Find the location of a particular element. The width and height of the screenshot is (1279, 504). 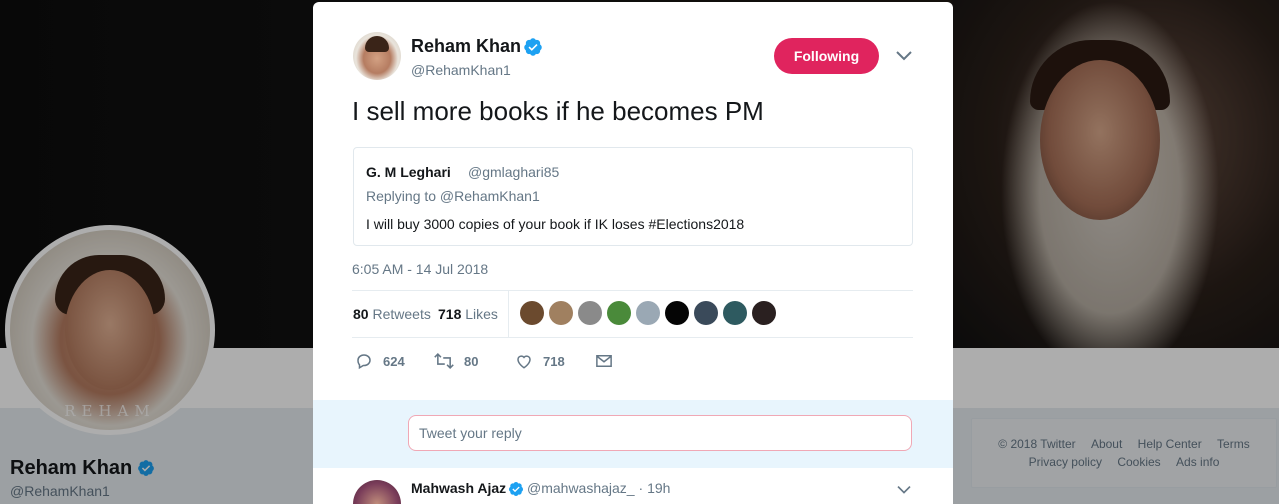

reply-author-handle: @mahwashajaz_ is located at coordinates (581, 488).